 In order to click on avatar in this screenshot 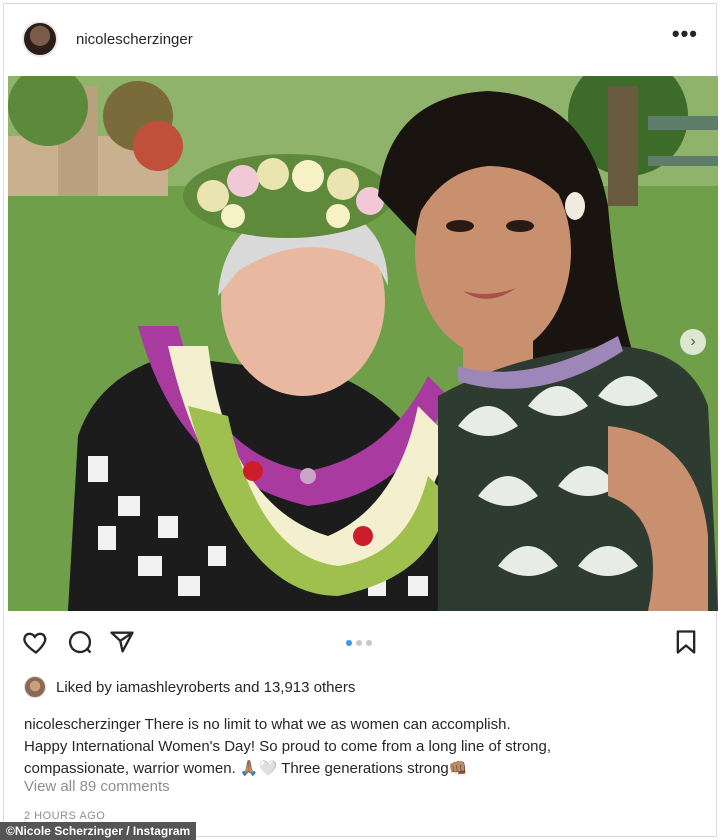, I will do `click(40, 39)`.